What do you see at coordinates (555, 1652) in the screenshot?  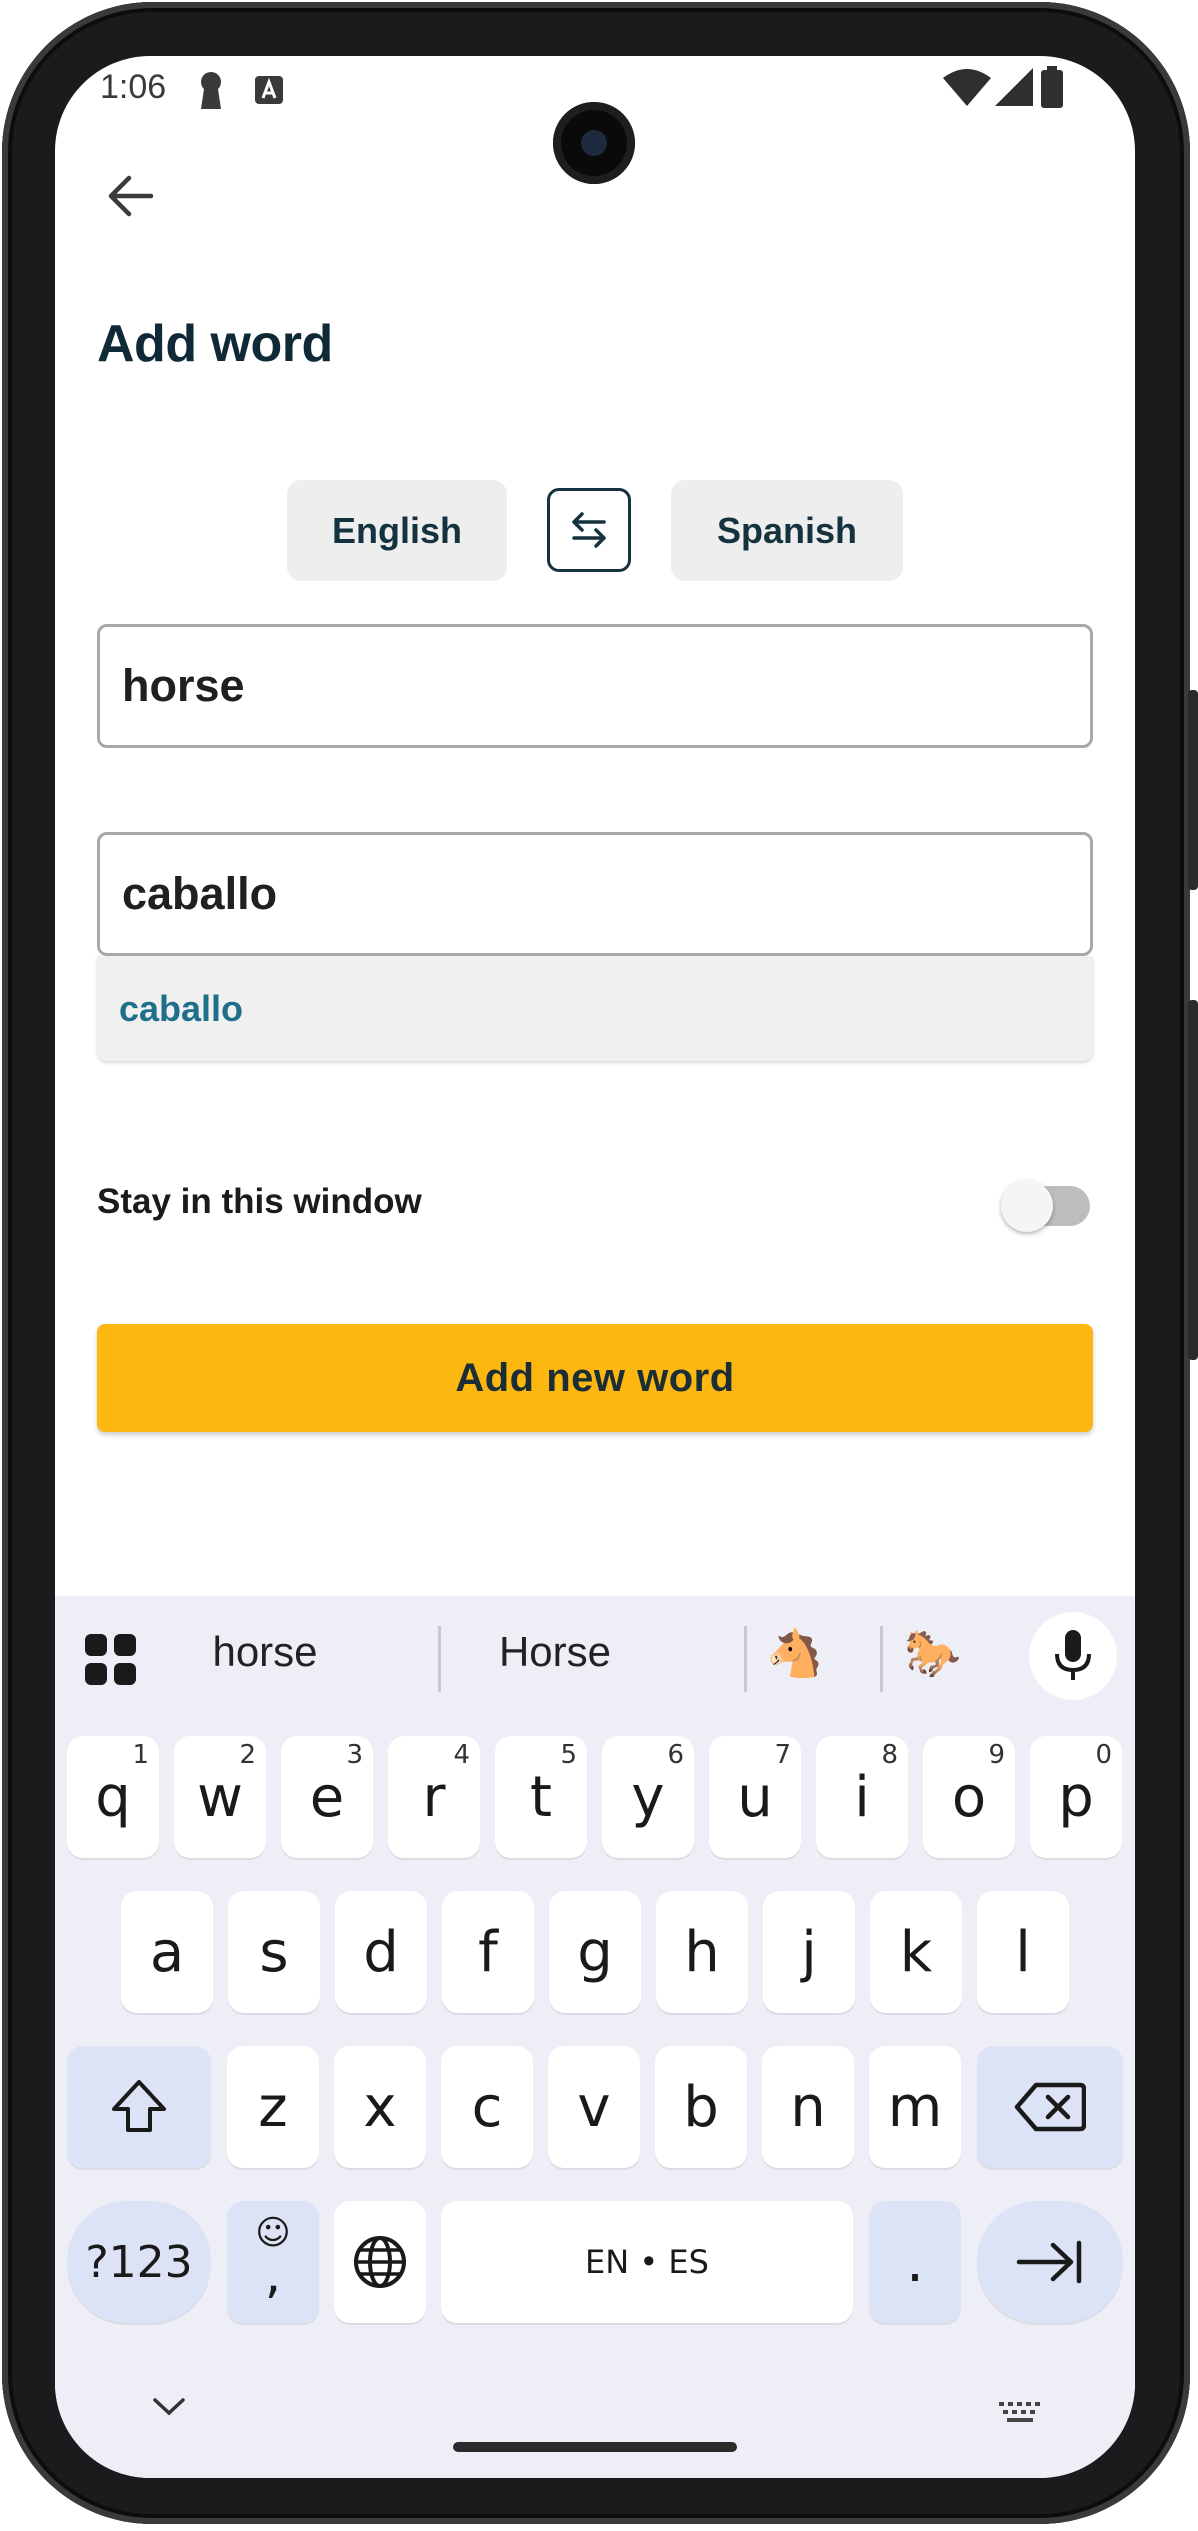 I see `keyboard-suggestion: Horse` at bounding box center [555, 1652].